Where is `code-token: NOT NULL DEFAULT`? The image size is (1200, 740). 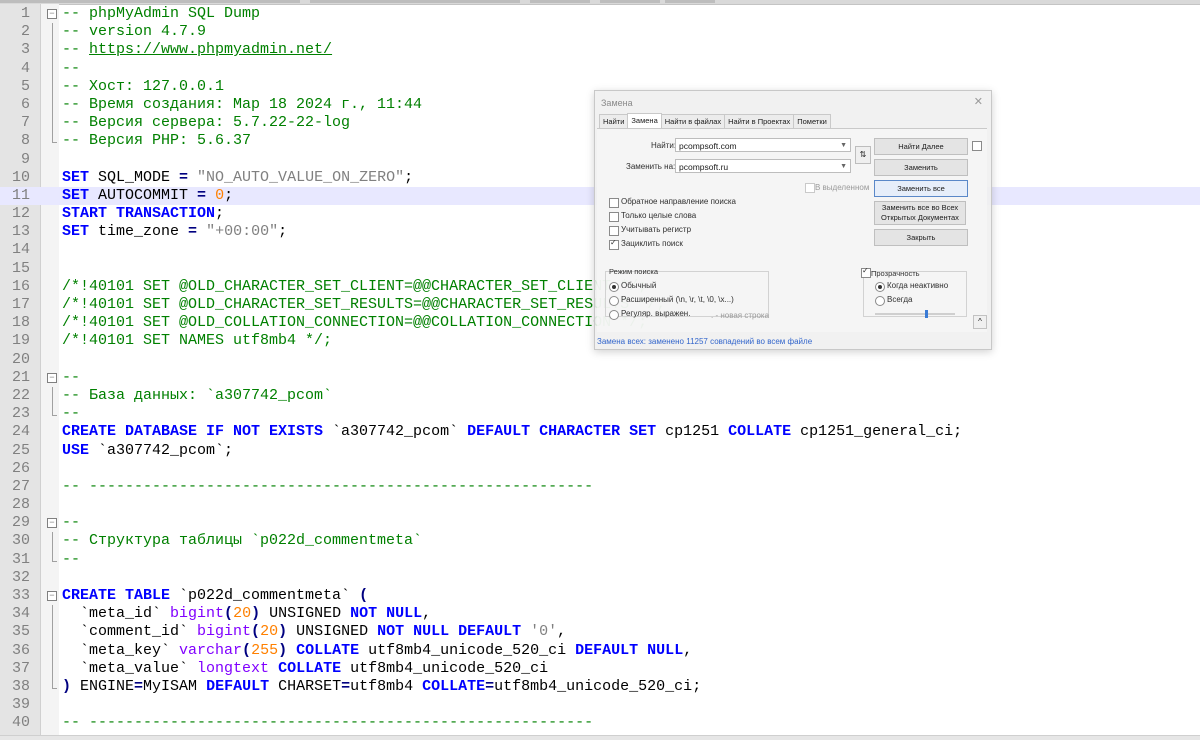
code-token: NOT NULL DEFAULT is located at coordinates (449, 632).